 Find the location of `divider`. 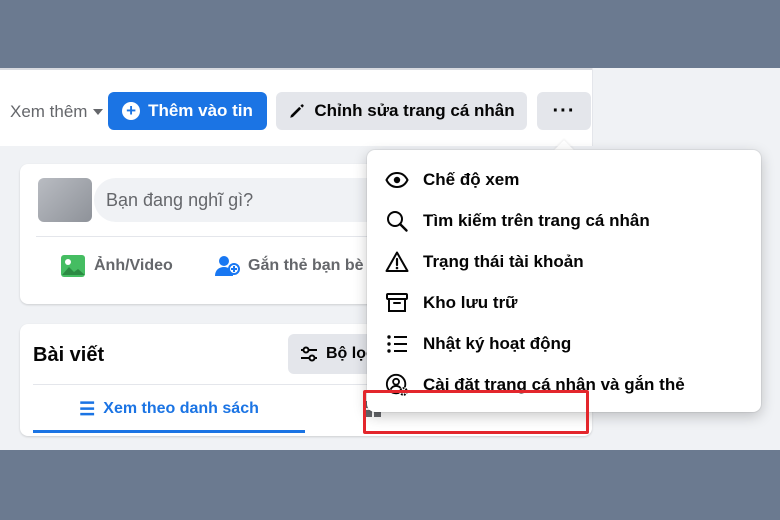

divider is located at coordinates (296, 69).